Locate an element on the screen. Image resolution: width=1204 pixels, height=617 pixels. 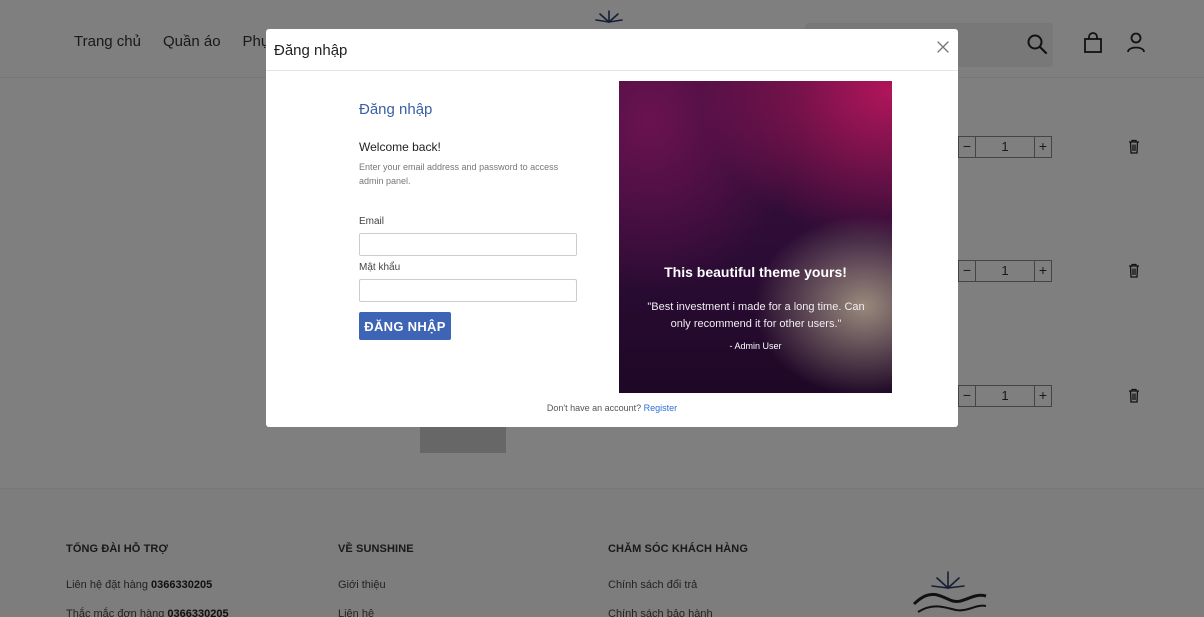
register-link: Register is located at coordinates (661, 408).